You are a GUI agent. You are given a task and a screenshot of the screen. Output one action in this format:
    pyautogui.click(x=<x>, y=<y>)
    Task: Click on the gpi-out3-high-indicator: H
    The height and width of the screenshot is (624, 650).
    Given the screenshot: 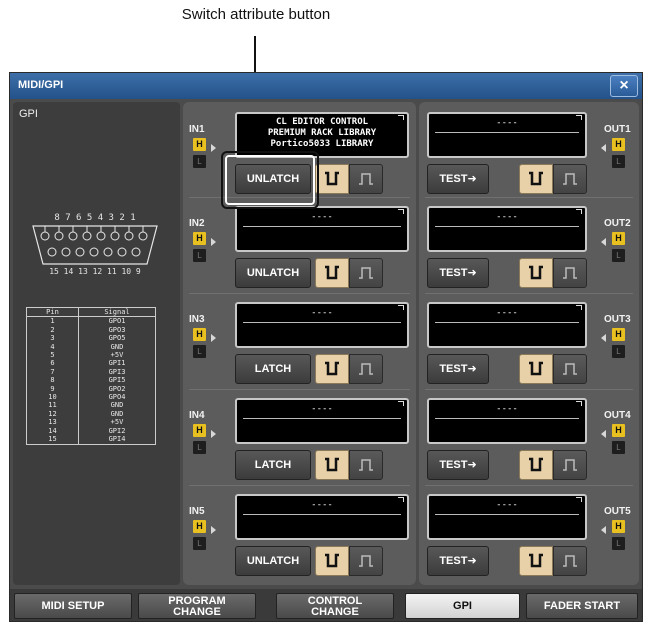 What is the action you would take?
    pyautogui.click(x=618, y=334)
    